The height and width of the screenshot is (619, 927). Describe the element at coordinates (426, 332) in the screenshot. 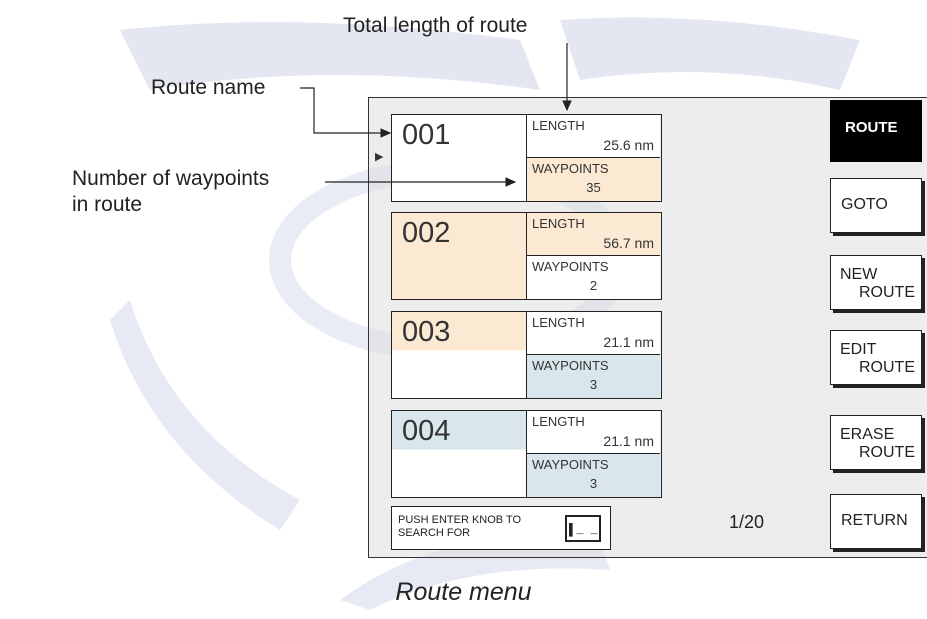

I see `route-name: 003` at that location.